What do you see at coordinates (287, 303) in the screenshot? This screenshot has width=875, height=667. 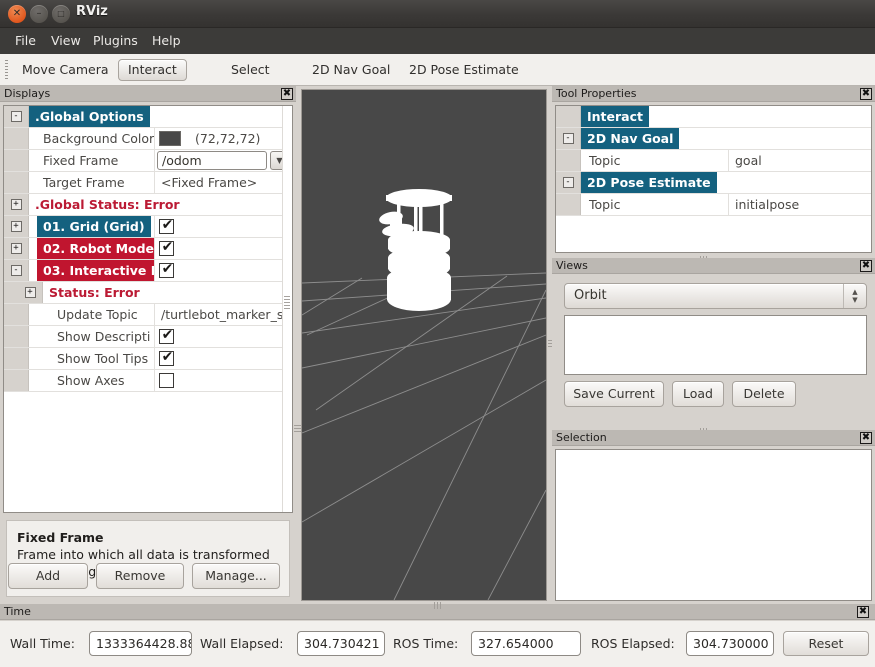 I see `scrollbar-grip` at bounding box center [287, 303].